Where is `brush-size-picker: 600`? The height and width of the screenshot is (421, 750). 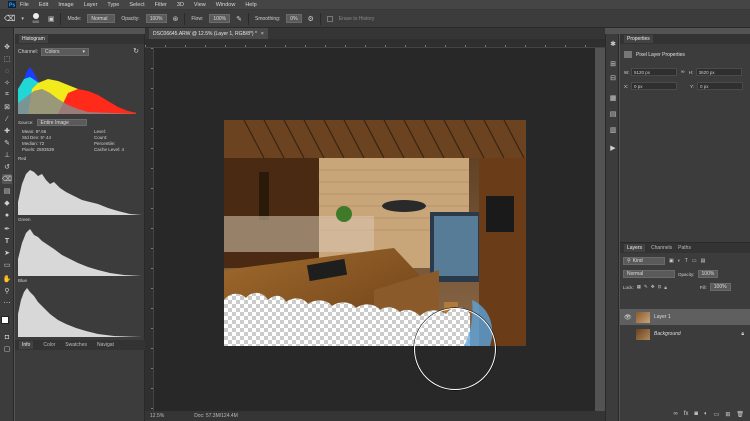 brush-size-picker: 600 is located at coordinates (36, 18).